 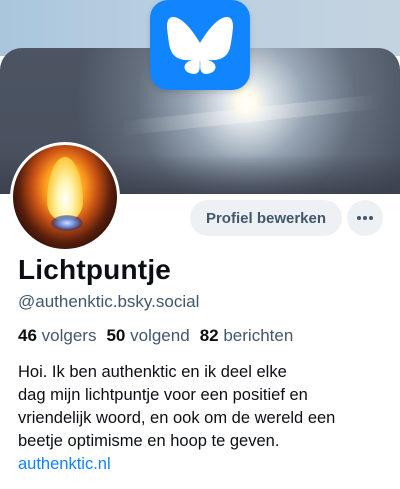 What do you see at coordinates (67, 223) in the screenshot?
I see `avatar-candle-base` at bounding box center [67, 223].